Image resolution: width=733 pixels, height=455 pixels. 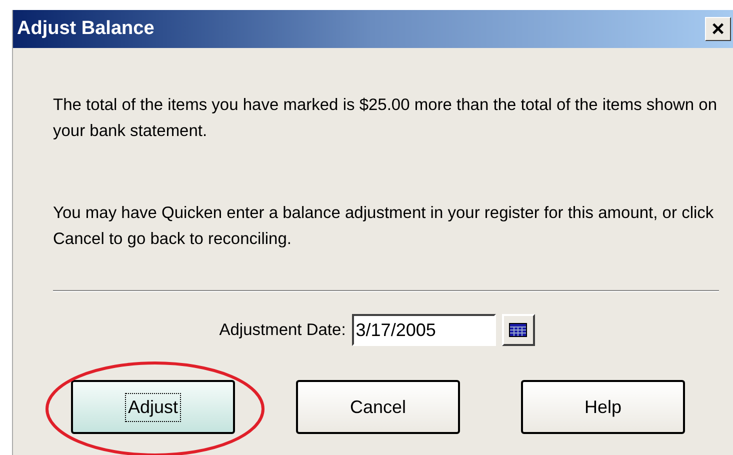 I want to click on date-field: 3/17/2005, so click(x=424, y=330).